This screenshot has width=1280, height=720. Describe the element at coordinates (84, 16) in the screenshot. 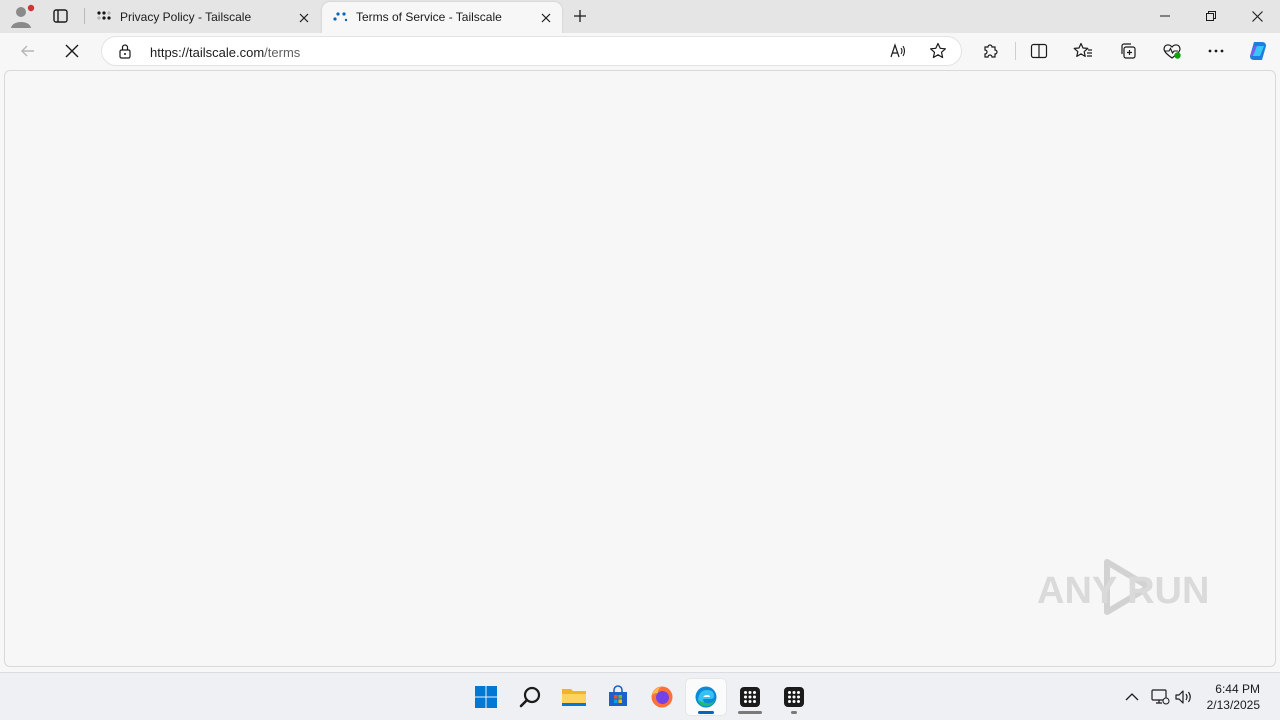

I see `tab-separator` at that location.